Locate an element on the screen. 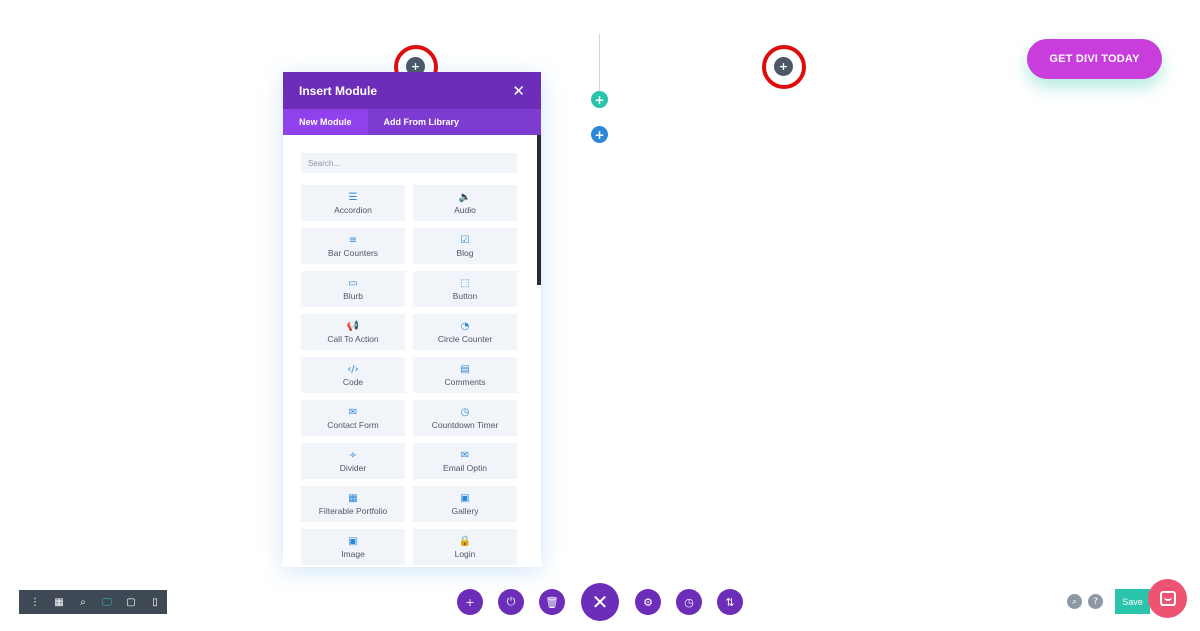  portability-button: ⇅ is located at coordinates (730, 602).